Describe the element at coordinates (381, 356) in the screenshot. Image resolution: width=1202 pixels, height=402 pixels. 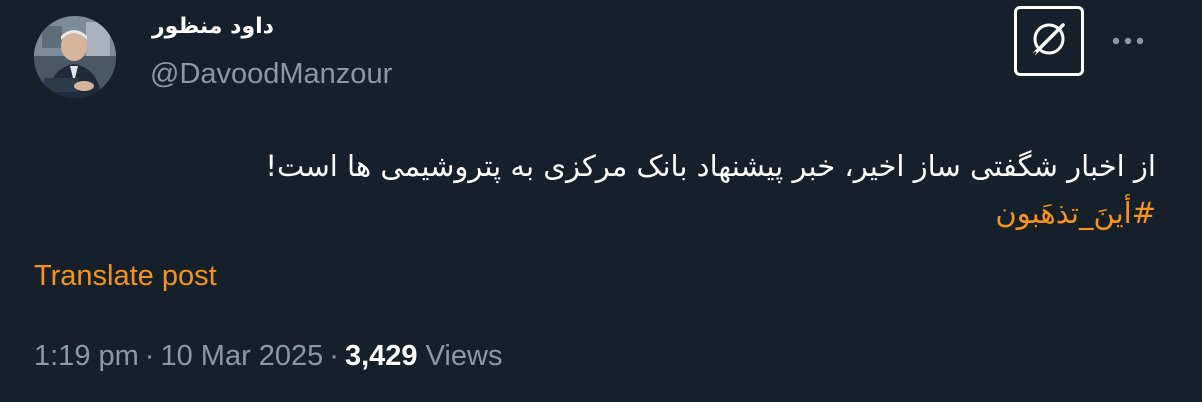
I see `views-count: 3,429` at that location.